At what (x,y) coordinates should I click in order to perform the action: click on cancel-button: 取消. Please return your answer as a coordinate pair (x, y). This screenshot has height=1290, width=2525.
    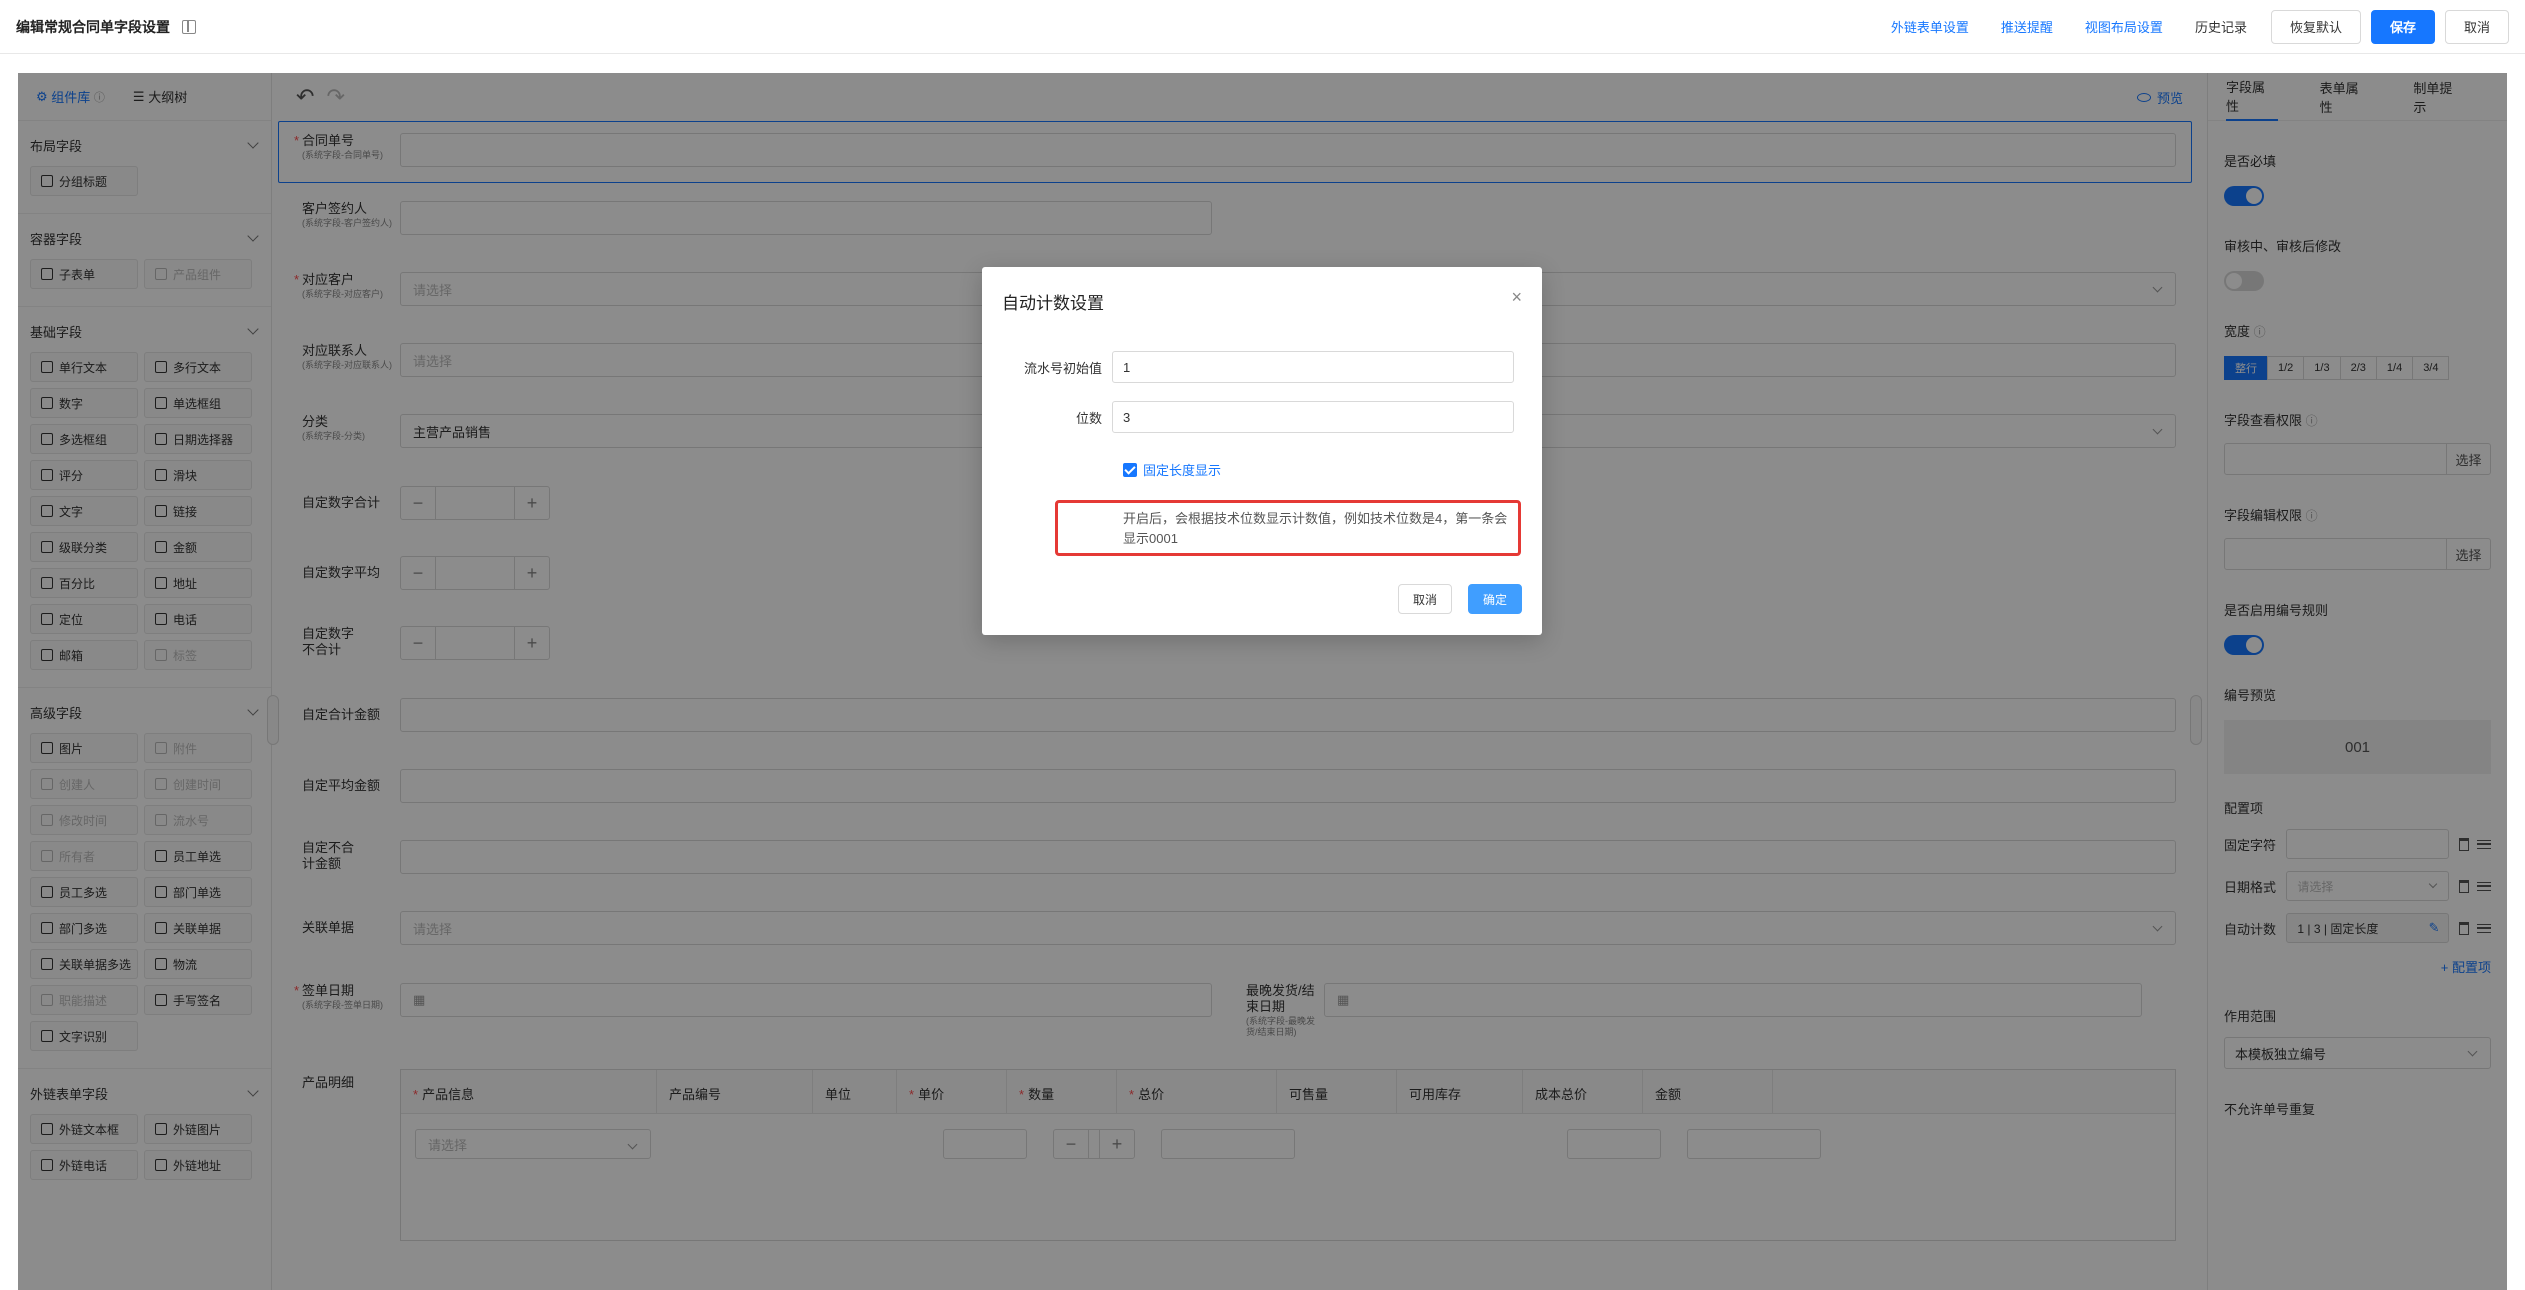
    Looking at the image, I should click on (2476, 26).